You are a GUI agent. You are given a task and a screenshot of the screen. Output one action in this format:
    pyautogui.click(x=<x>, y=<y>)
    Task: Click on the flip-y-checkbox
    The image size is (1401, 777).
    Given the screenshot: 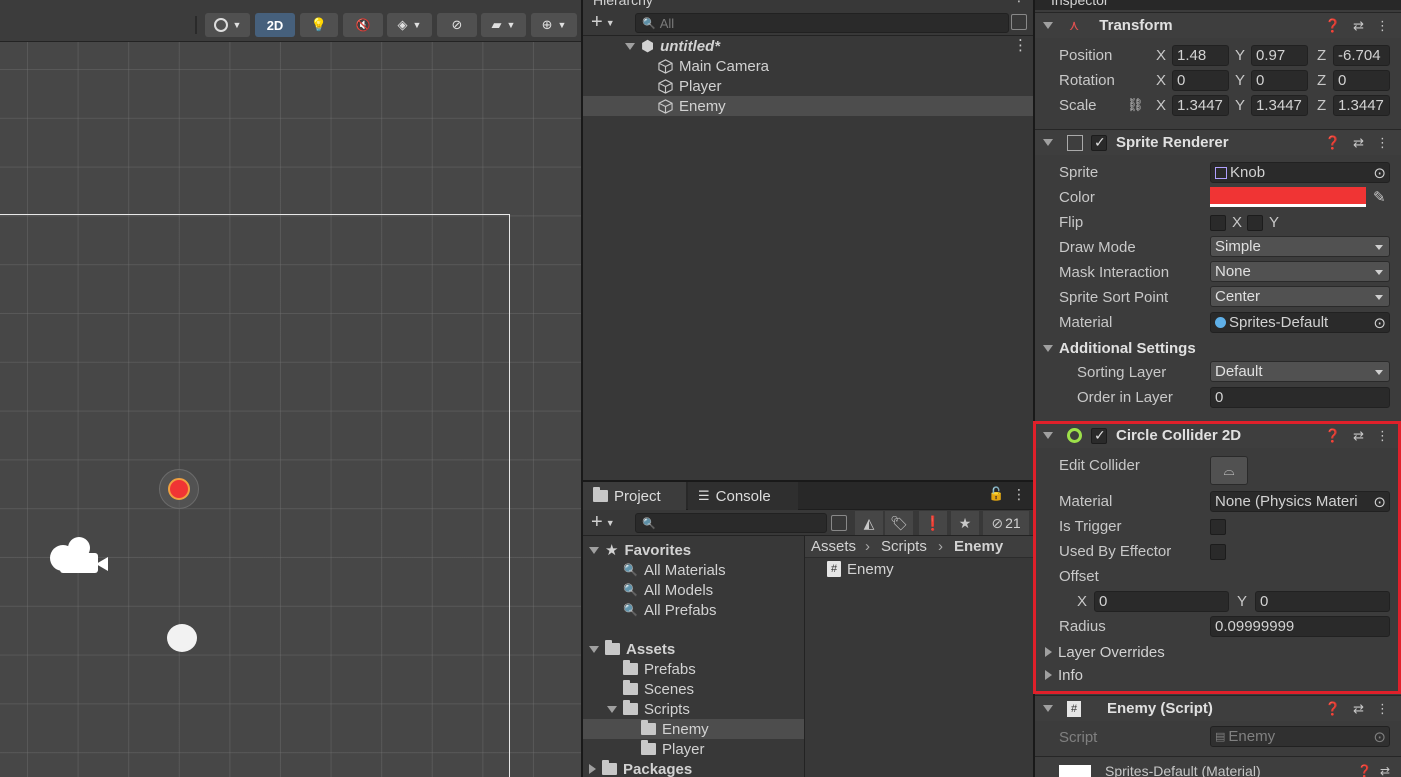 What is the action you would take?
    pyautogui.click(x=1255, y=223)
    